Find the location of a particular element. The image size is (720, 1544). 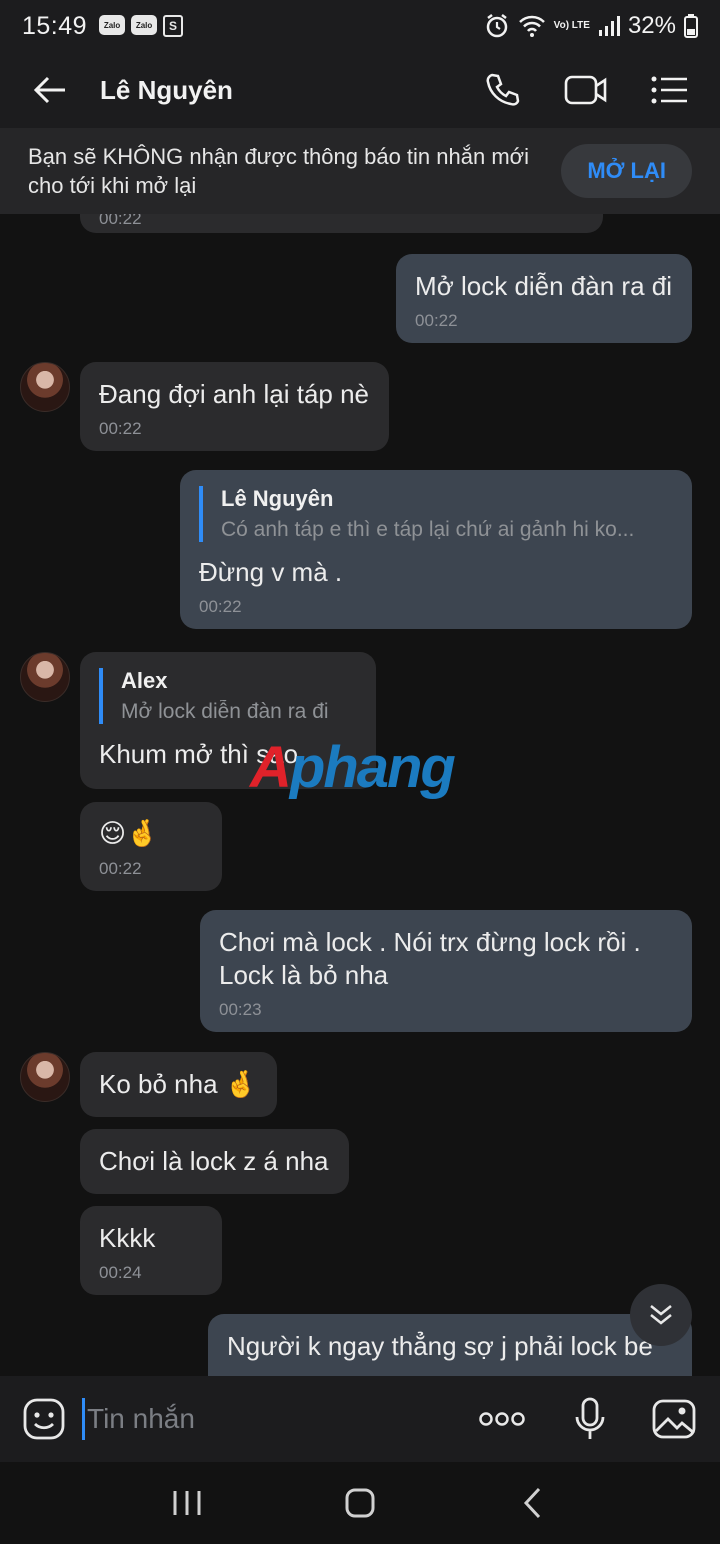

message-bubble-incoming: Ko bỏ nha 🤞 is located at coordinates (179, 1084).